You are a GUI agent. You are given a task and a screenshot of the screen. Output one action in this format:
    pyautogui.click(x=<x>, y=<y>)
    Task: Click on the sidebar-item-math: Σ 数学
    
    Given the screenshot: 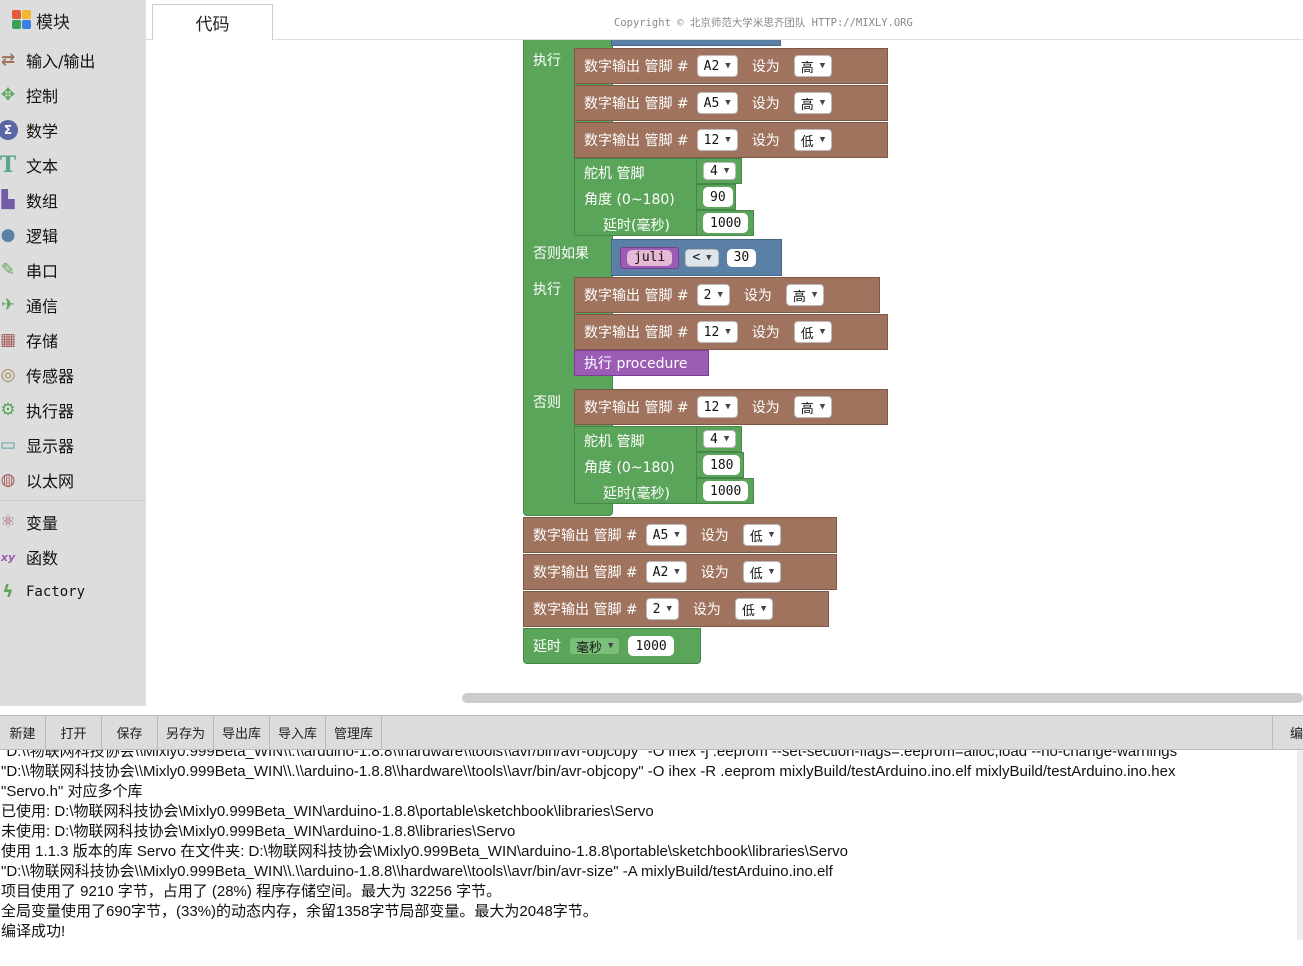 What is the action you would take?
    pyautogui.click(x=73, y=130)
    